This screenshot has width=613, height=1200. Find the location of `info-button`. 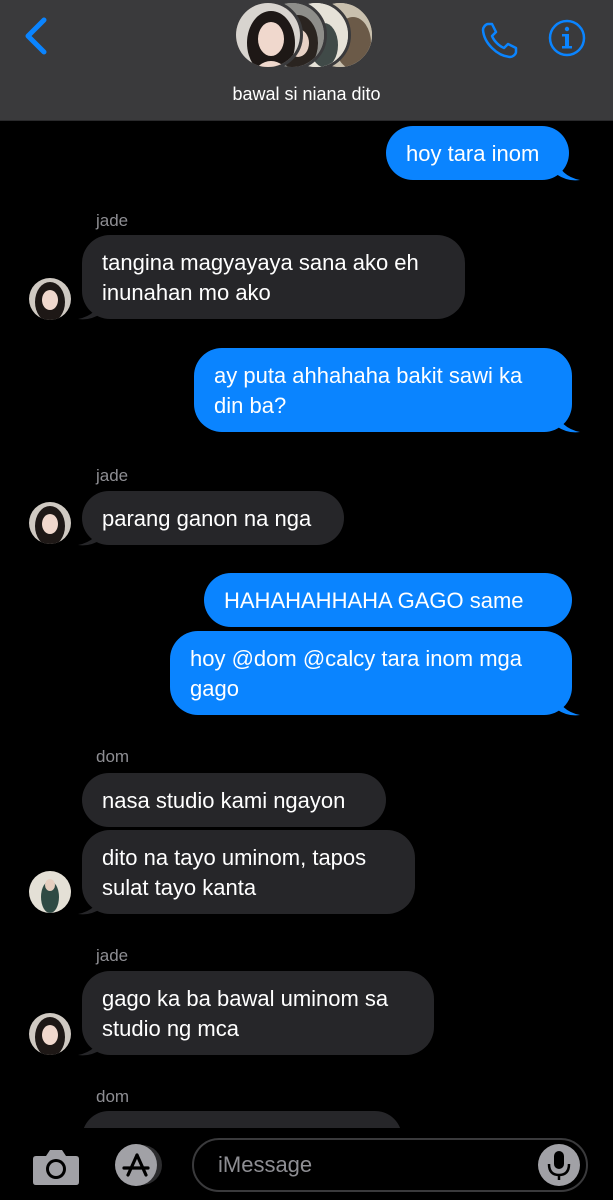

info-button is located at coordinates (567, 38).